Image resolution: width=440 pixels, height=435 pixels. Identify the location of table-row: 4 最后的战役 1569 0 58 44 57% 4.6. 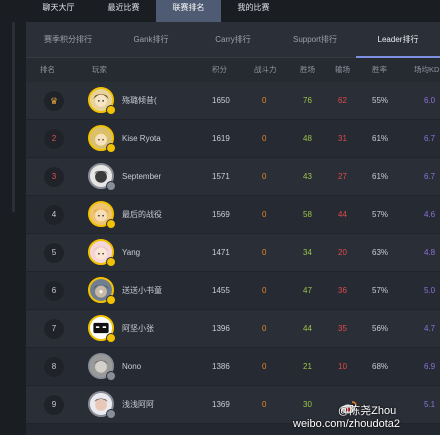
(233, 215).